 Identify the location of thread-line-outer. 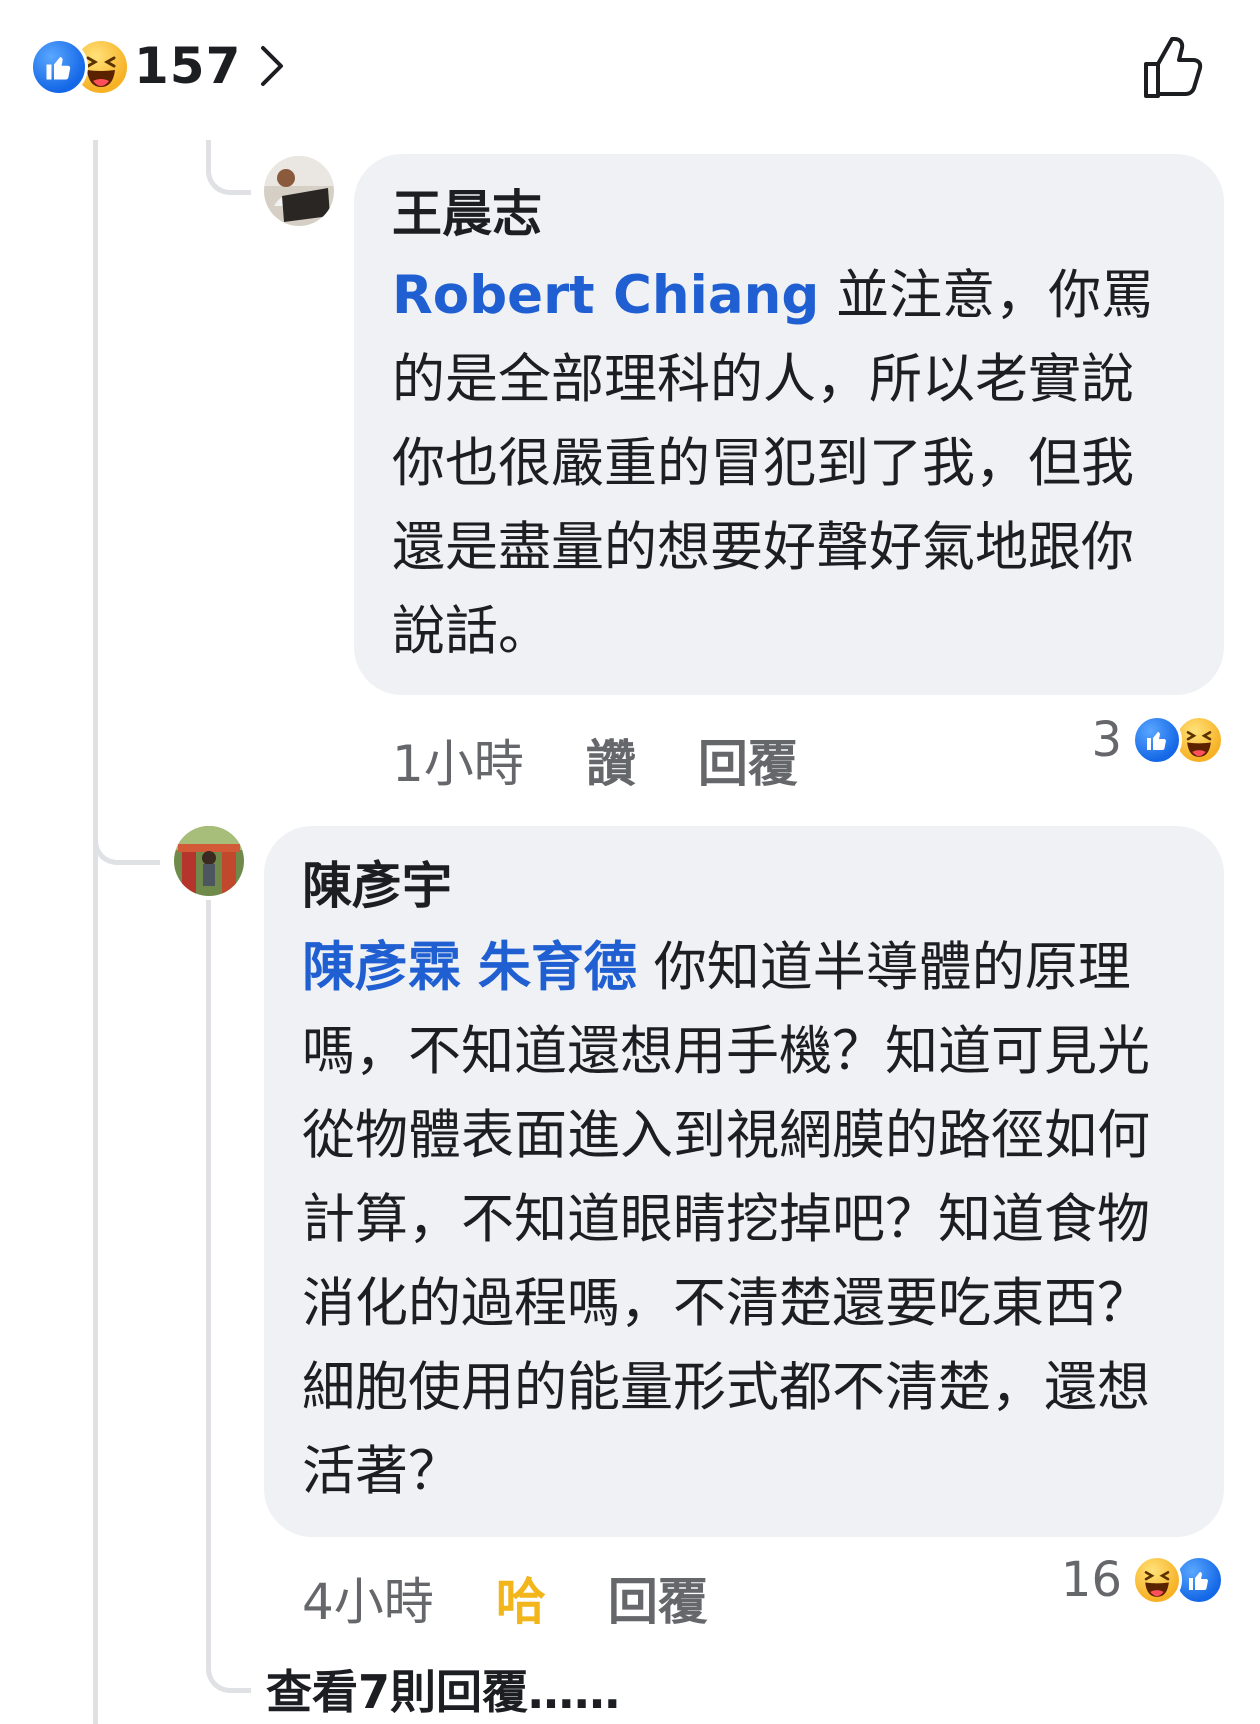
(95, 932).